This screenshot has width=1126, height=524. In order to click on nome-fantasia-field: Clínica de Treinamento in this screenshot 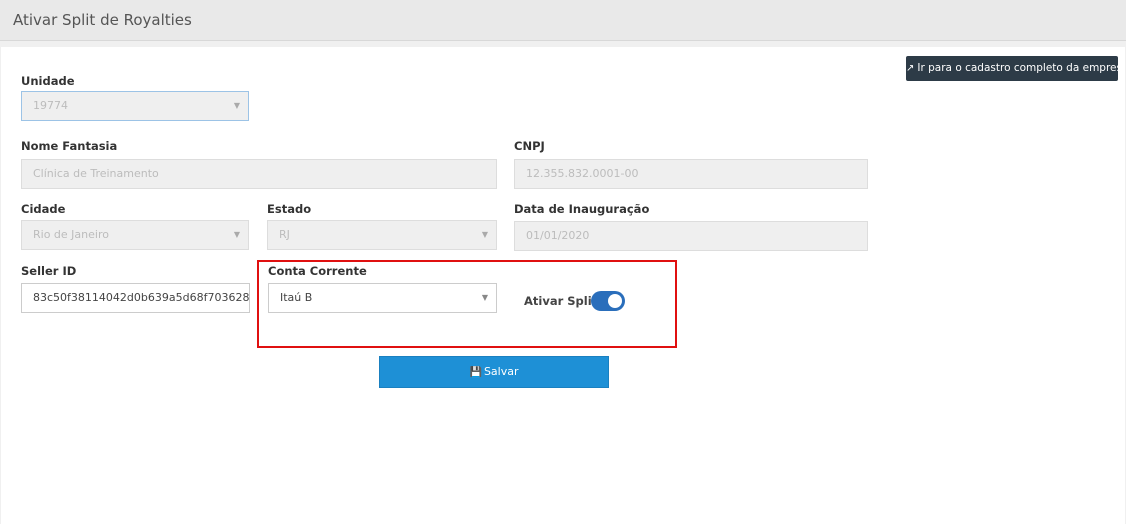, I will do `click(259, 174)`.